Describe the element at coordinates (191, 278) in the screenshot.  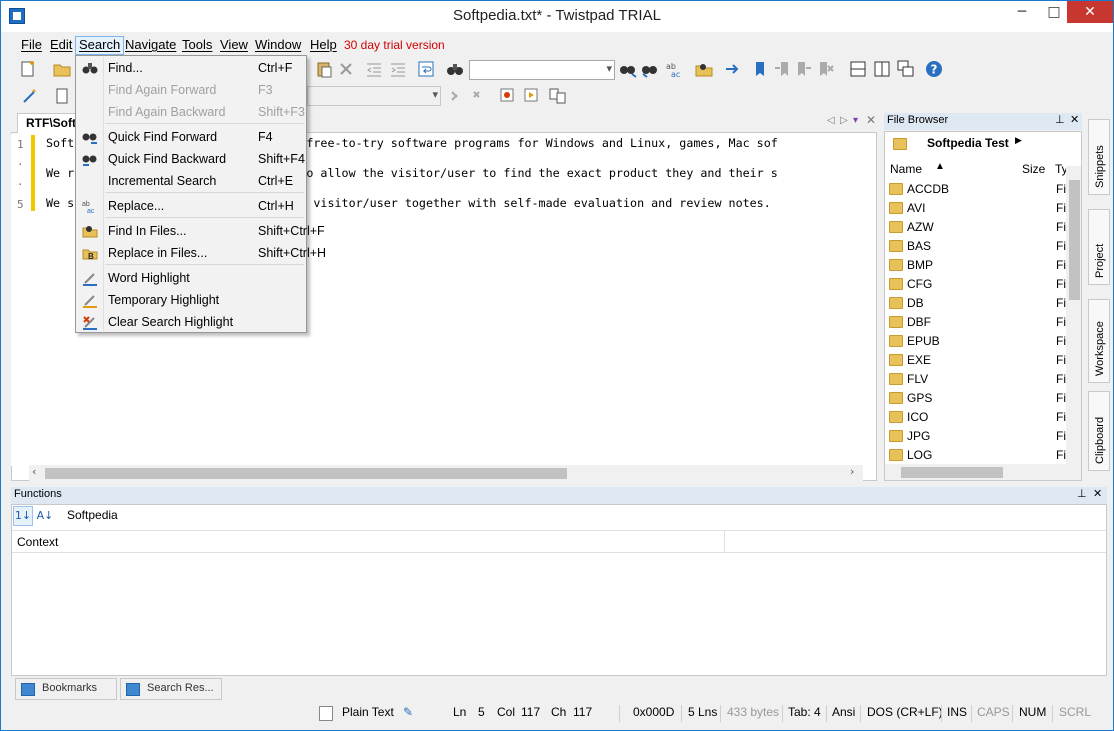
I see `menu-item-word-highlight: Word Highlight` at that location.